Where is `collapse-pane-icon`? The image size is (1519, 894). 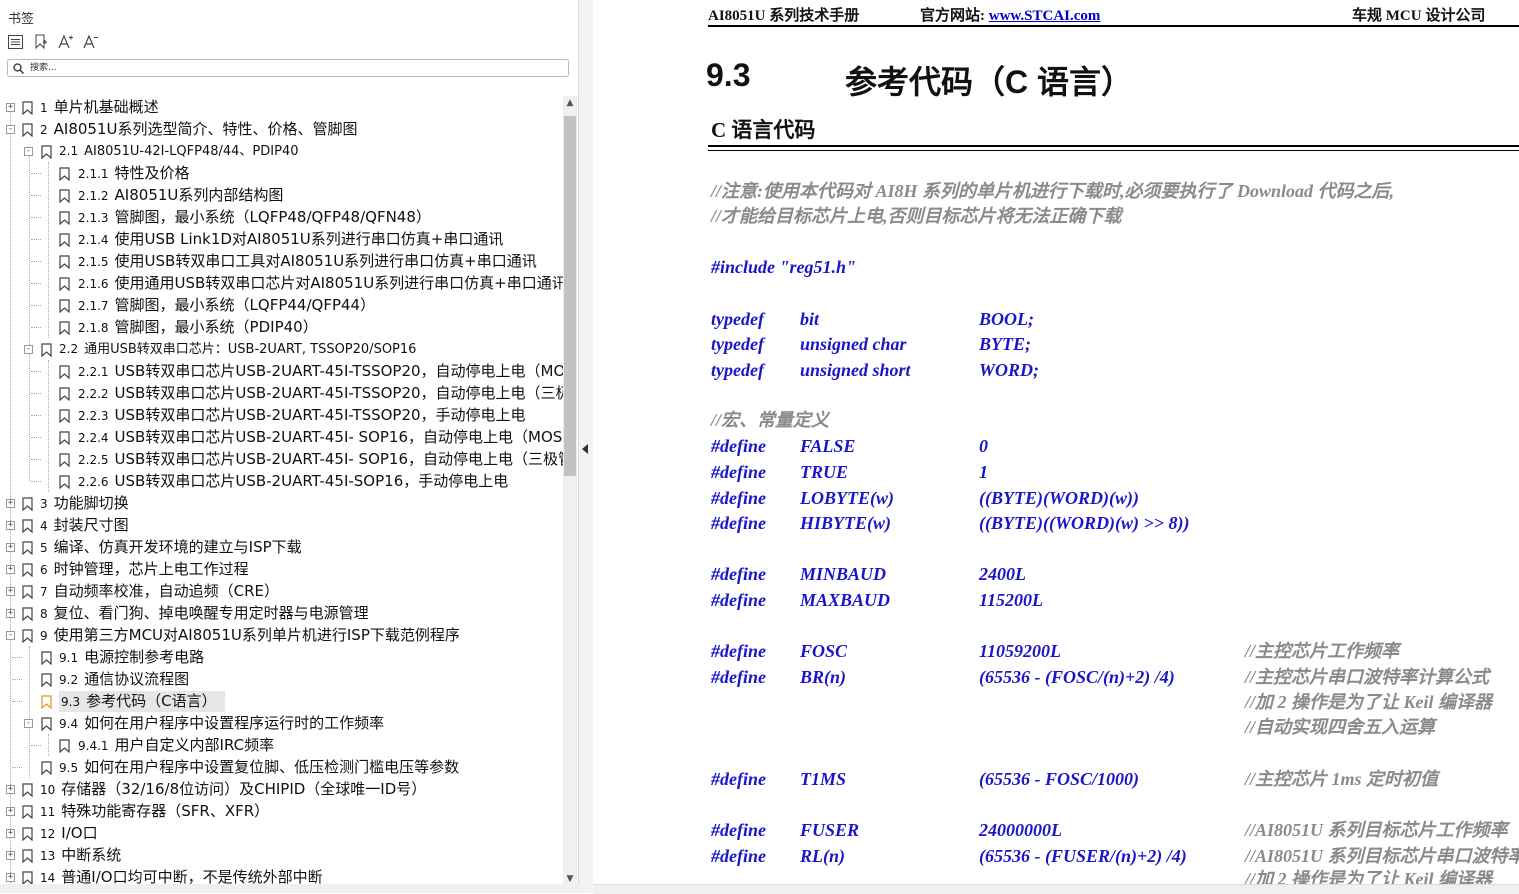 collapse-pane-icon is located at coordinates (585, 449).